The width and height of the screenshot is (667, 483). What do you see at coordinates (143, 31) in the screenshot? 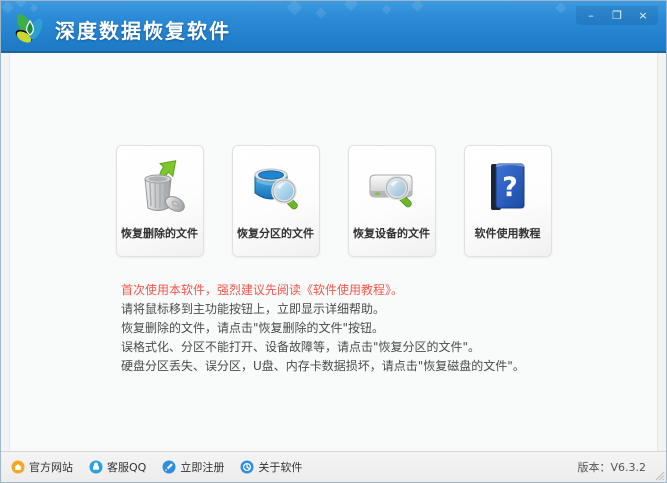
I see `app-title: 深度数据恢复软件` at bounding box center [143, 31].